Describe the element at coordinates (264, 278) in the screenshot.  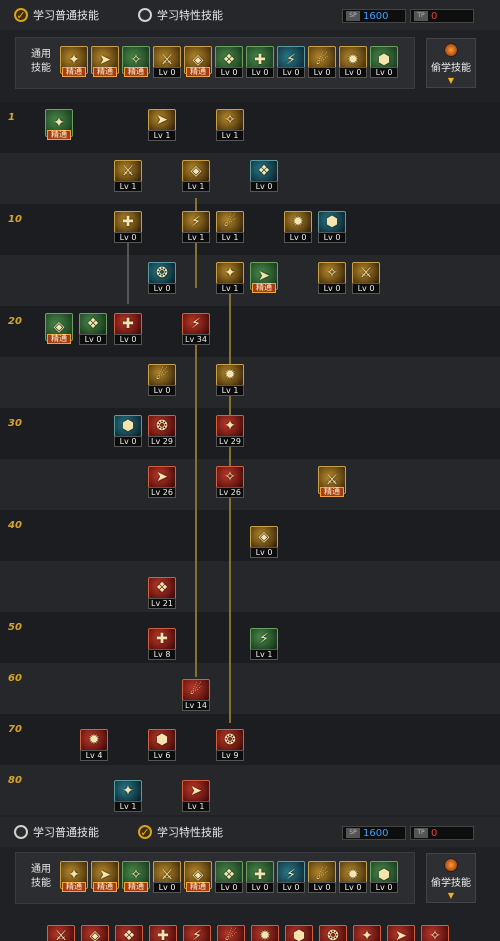
I see `tree-skill-s14: ➤ 精通` at that location.